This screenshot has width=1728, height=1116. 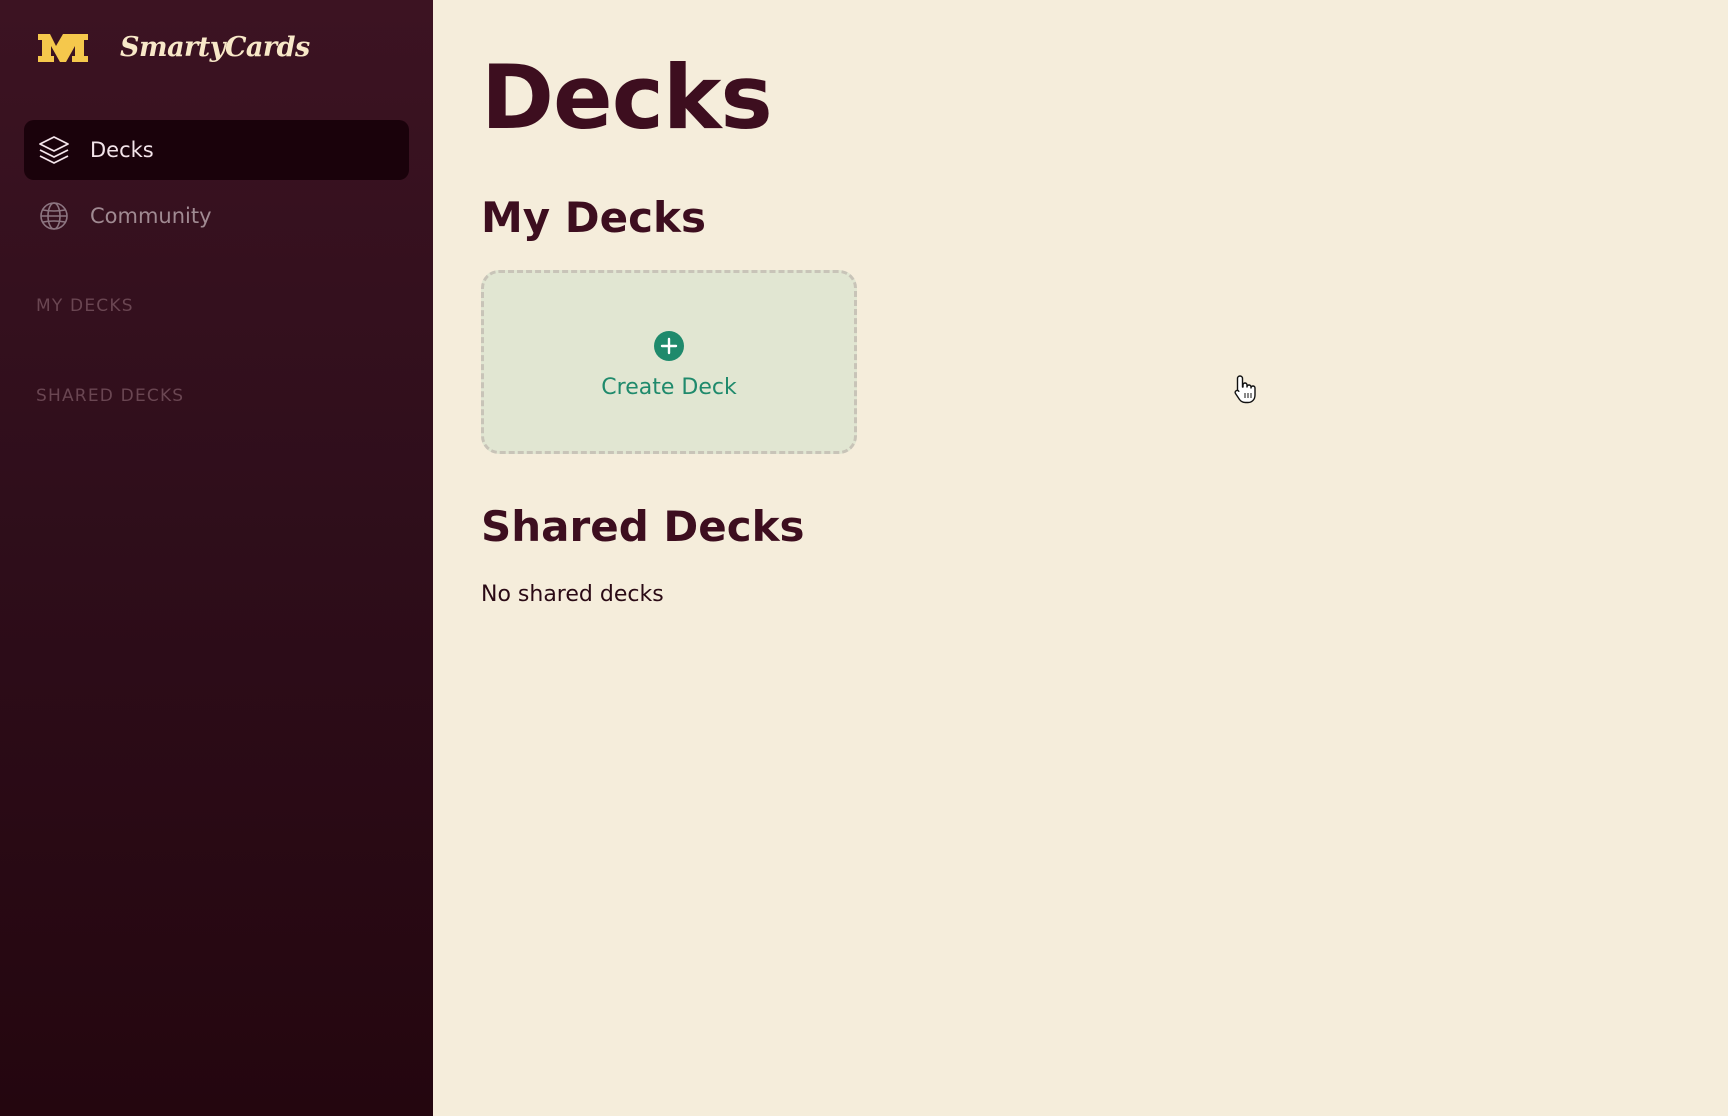 What do you see at coordinates (643, 526) in the screenshot?
I see `shared-decks-heading: Shared Decks` at bounding box center [643, 526].